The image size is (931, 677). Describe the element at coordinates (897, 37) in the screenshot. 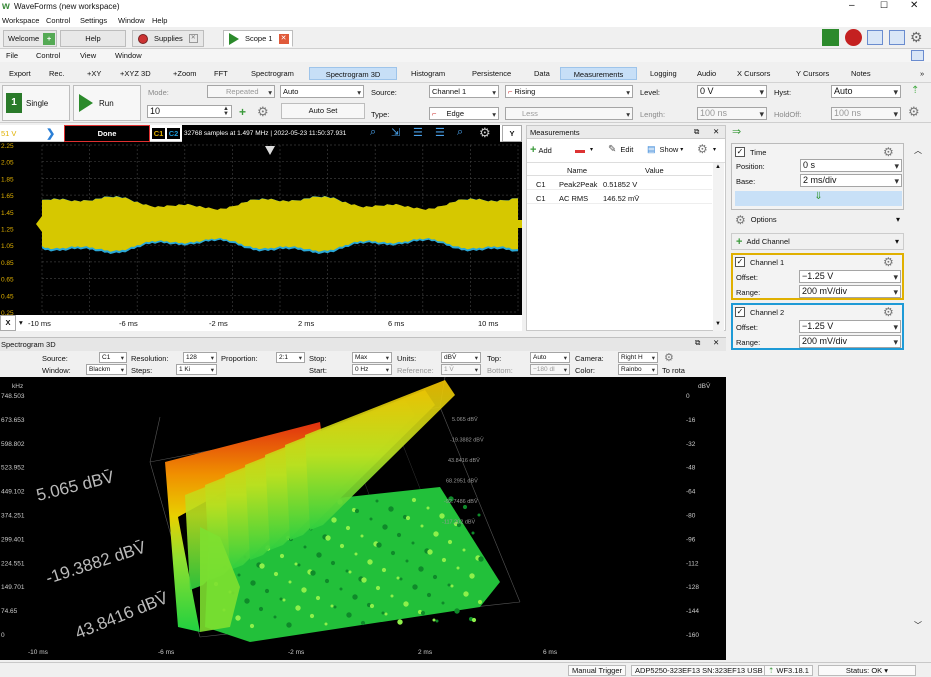

I see `dock-icon` at that location.